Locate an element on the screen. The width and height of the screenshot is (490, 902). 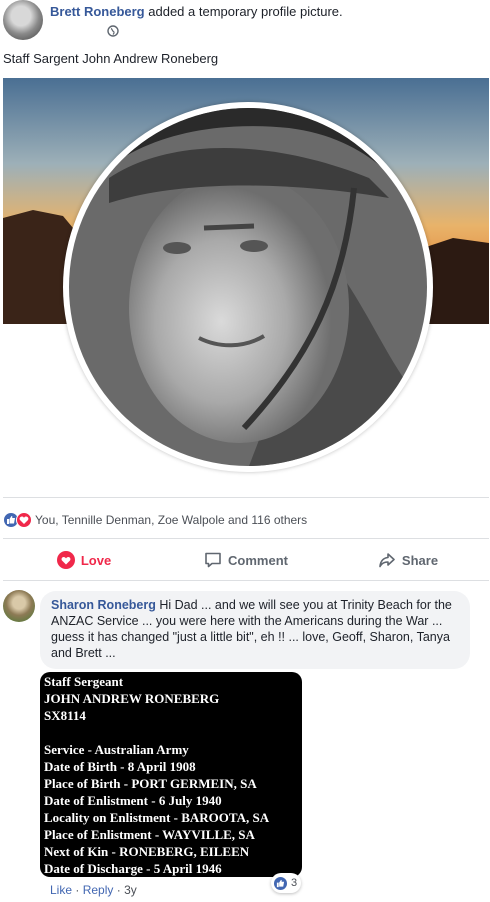
card-line: JOHN ANDREW RONEBERG is located at coordinates (132, 698).